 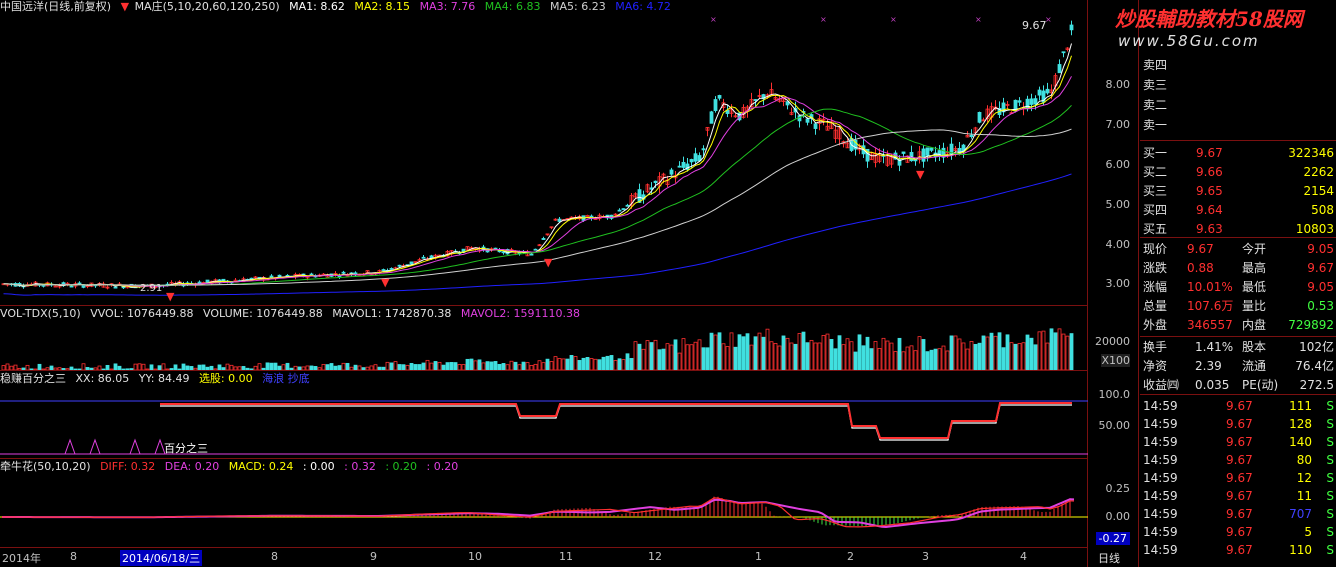 What do you see at coordinates (1238, 191) in the screenshot?
I see `buy-row: 买三 9.65 2154` at bounding box center [1238, 191].